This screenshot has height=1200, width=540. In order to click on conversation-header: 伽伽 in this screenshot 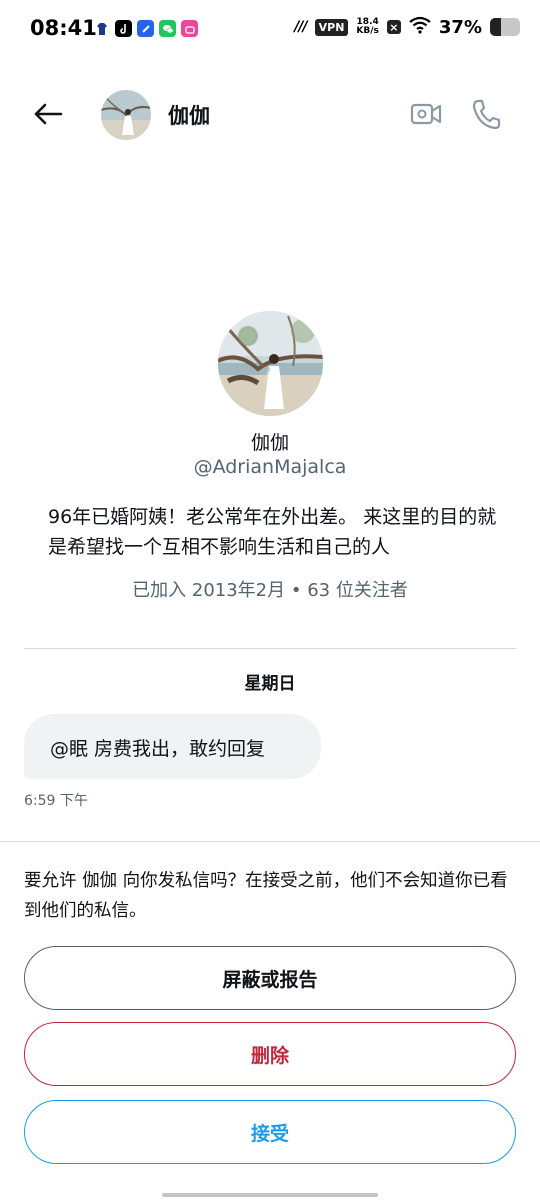, I will do `click(270, 115)`.